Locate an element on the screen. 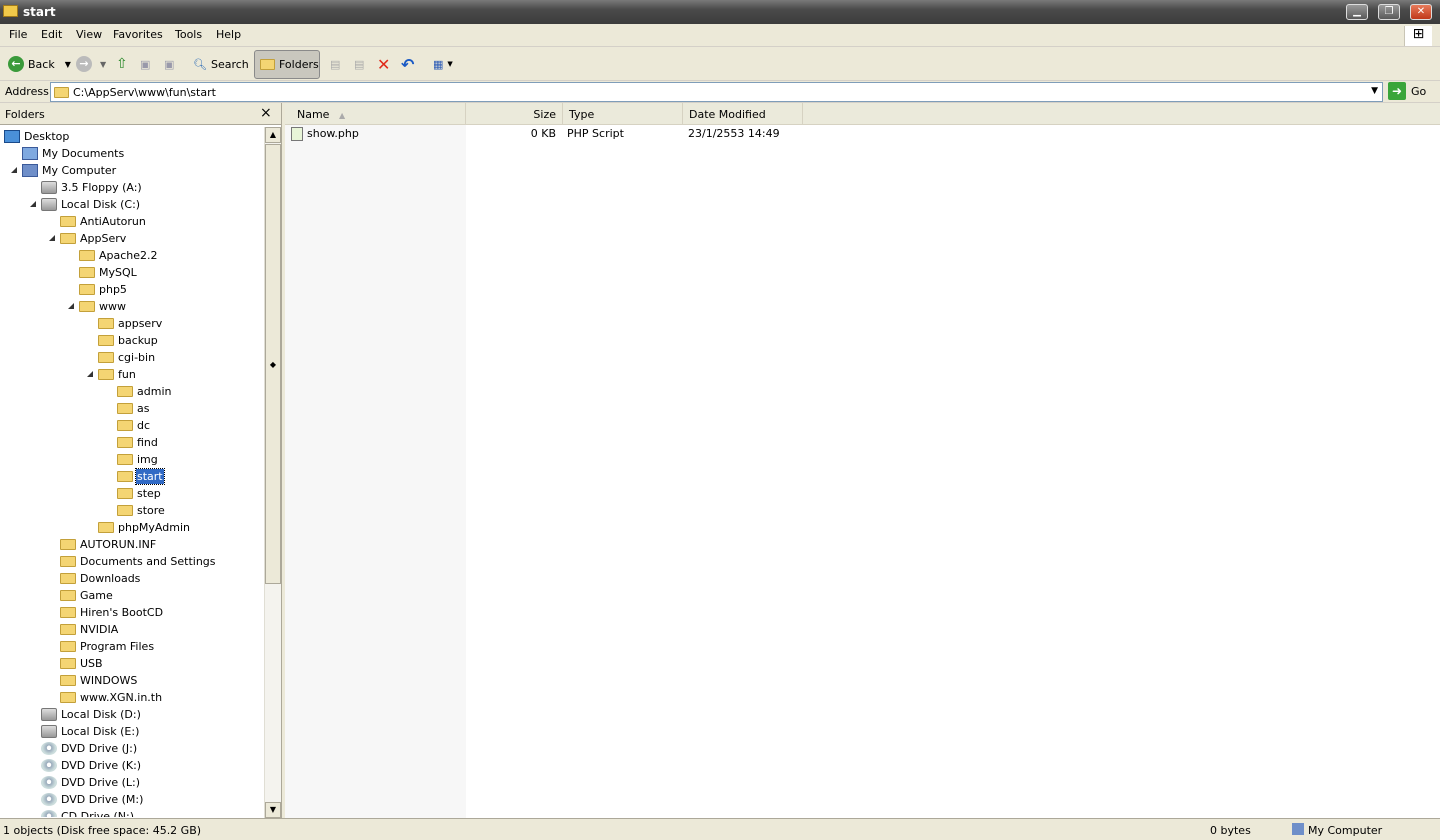 The height and width of the screenshot is (840, 1440). close-folders-pane-button: × is located at coordinates (266, 113).